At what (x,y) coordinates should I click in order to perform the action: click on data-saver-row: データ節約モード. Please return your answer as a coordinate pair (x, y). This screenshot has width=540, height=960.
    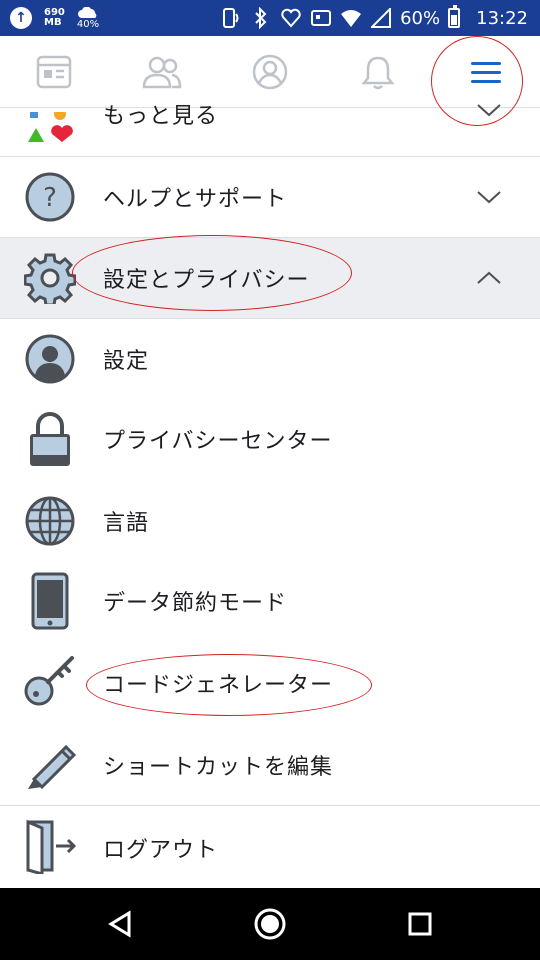
    Looking at the image, I should click on (270, 602).